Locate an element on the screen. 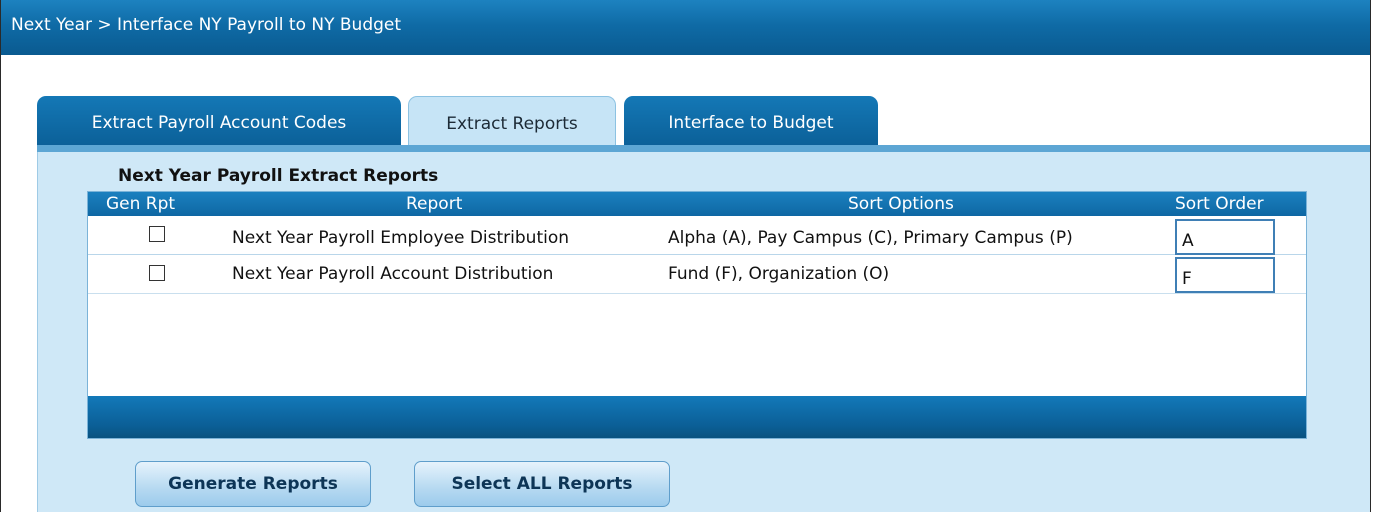  column-header-sort-order: Sort Order is located at coordinates (1219, 204).